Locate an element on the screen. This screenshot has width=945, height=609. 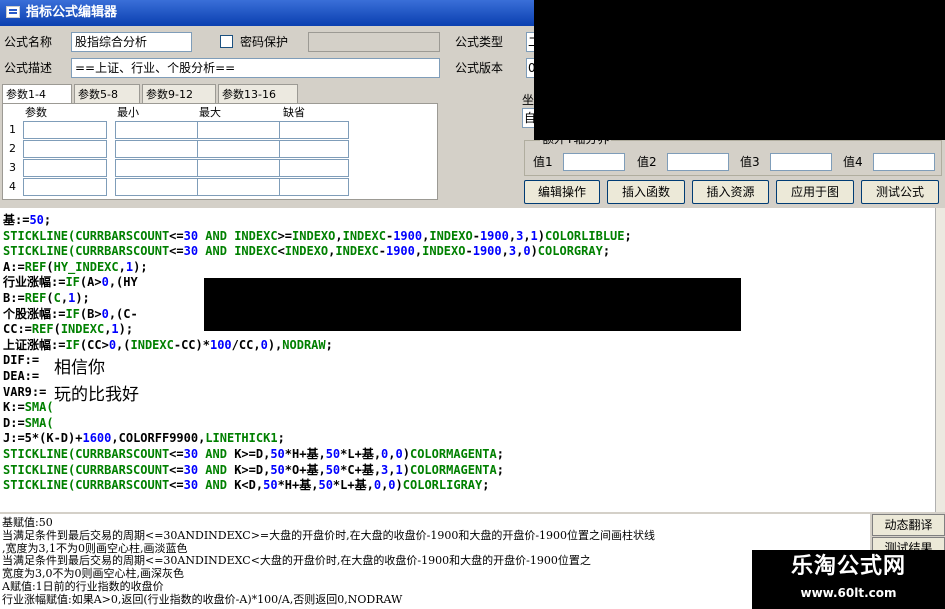
code-line: D:=SMA( is located at coordinates (28, 422).